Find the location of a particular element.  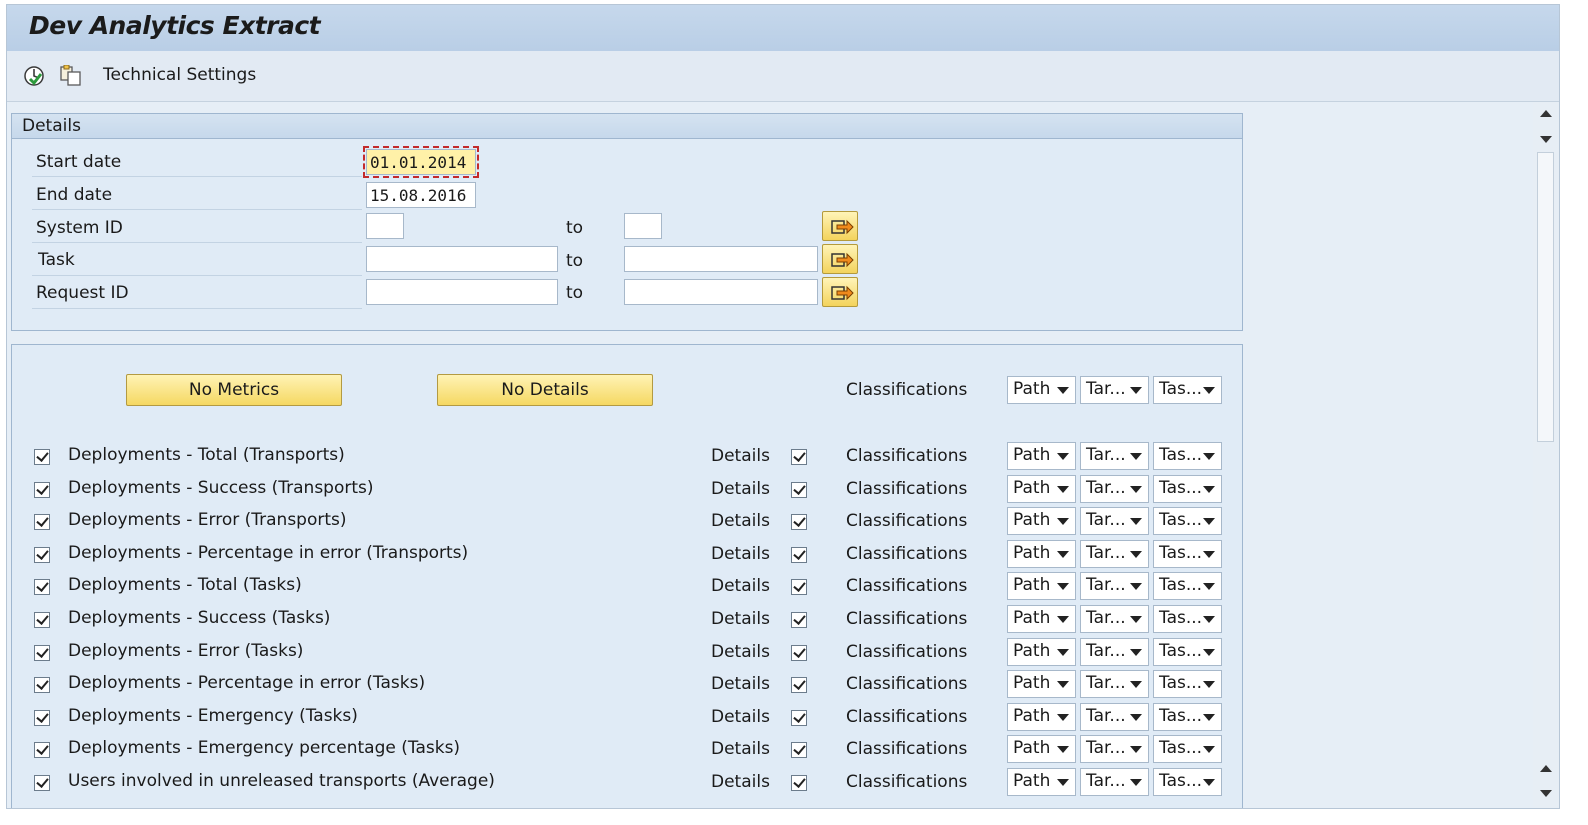

execute-icon is located at coordinates (34, 76).